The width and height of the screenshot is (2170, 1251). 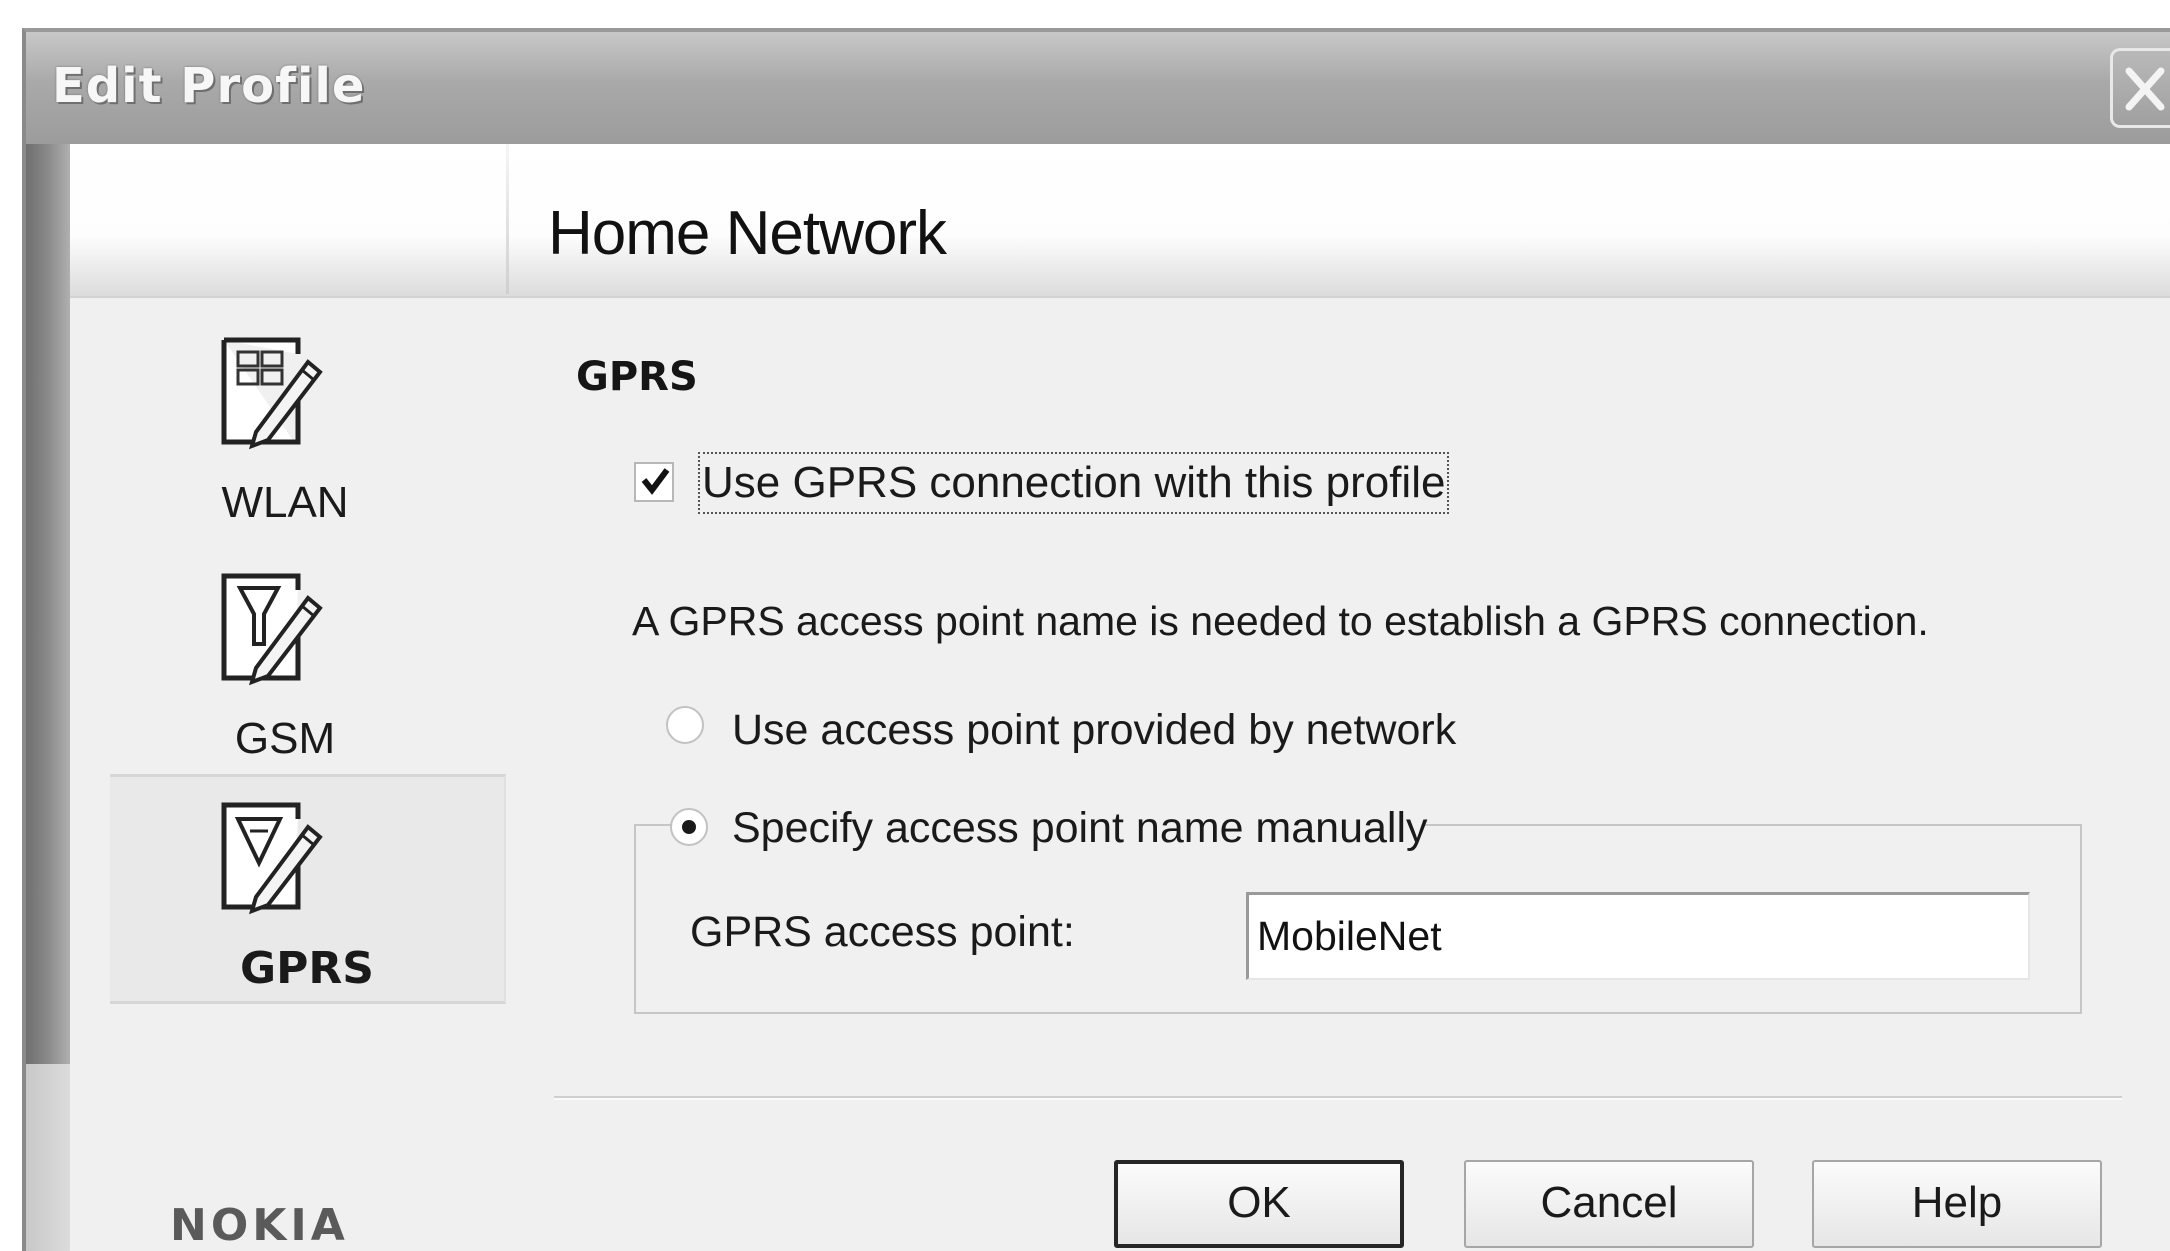 What do you see at coordinates (507, 219) in the screenshot?
I see `header-divider` at bounding box center [507, 219].